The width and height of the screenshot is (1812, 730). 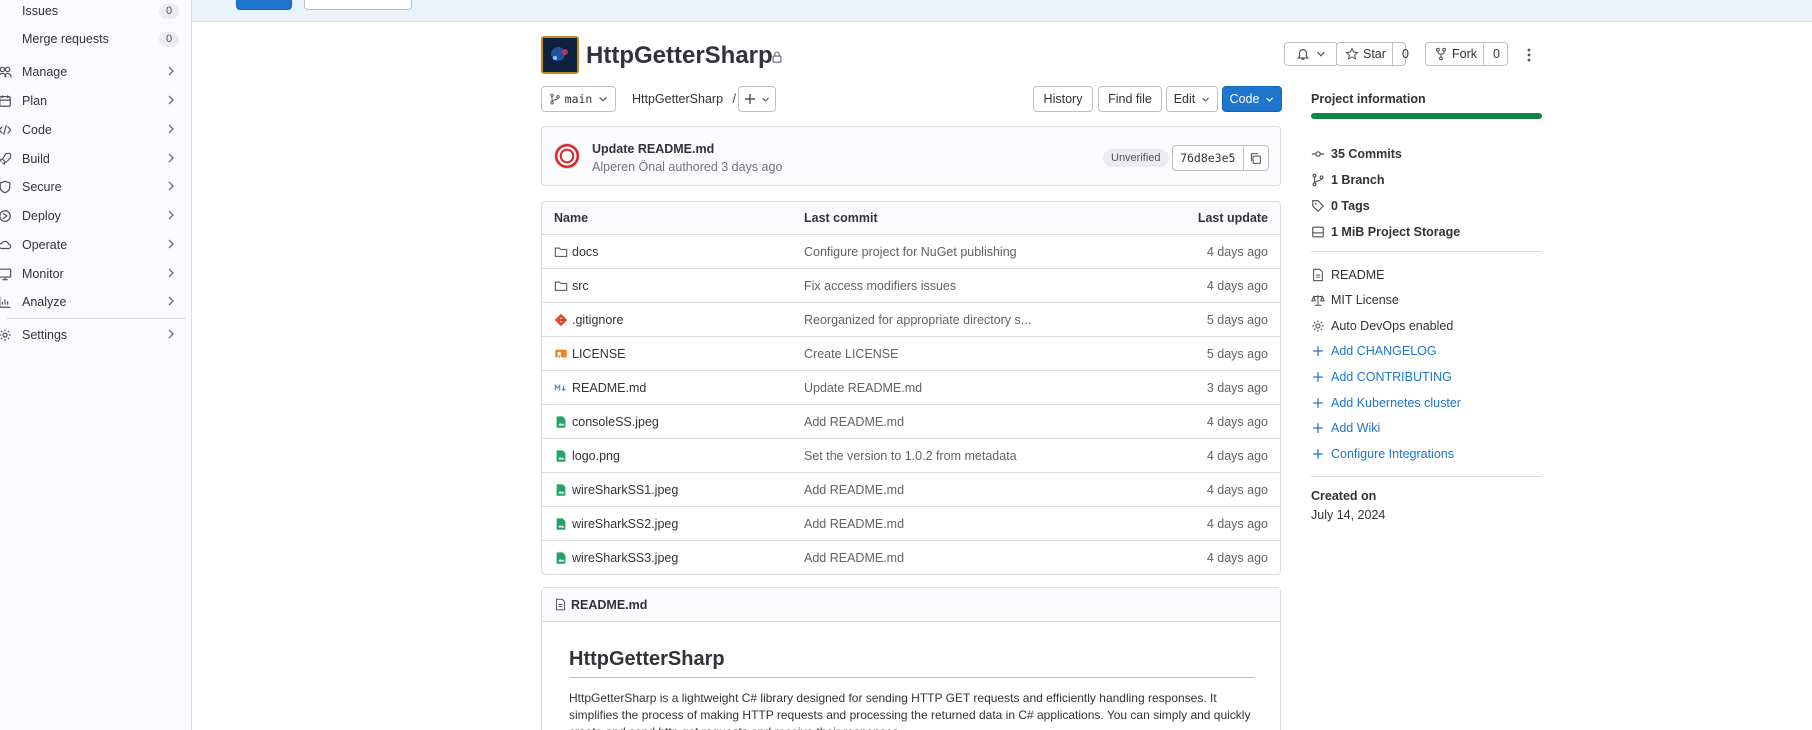 What do you see at coordinates (264, 5) in the screenshot?
I see `banner-primary-button` at bounding box center [264, 5].